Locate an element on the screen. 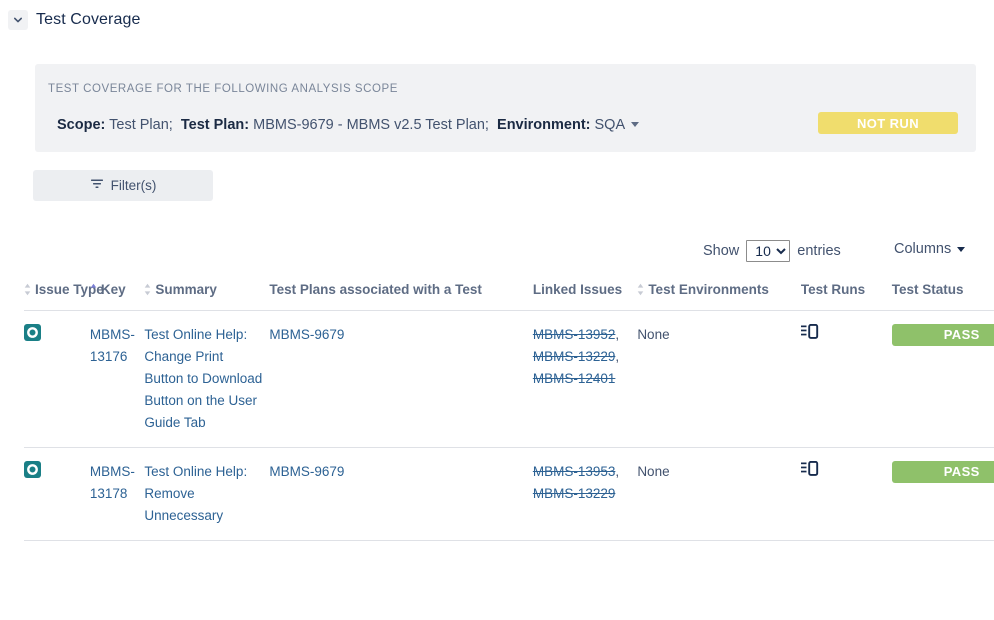  cell-key: MBMS-13178 is located at coordinates (117, 494).